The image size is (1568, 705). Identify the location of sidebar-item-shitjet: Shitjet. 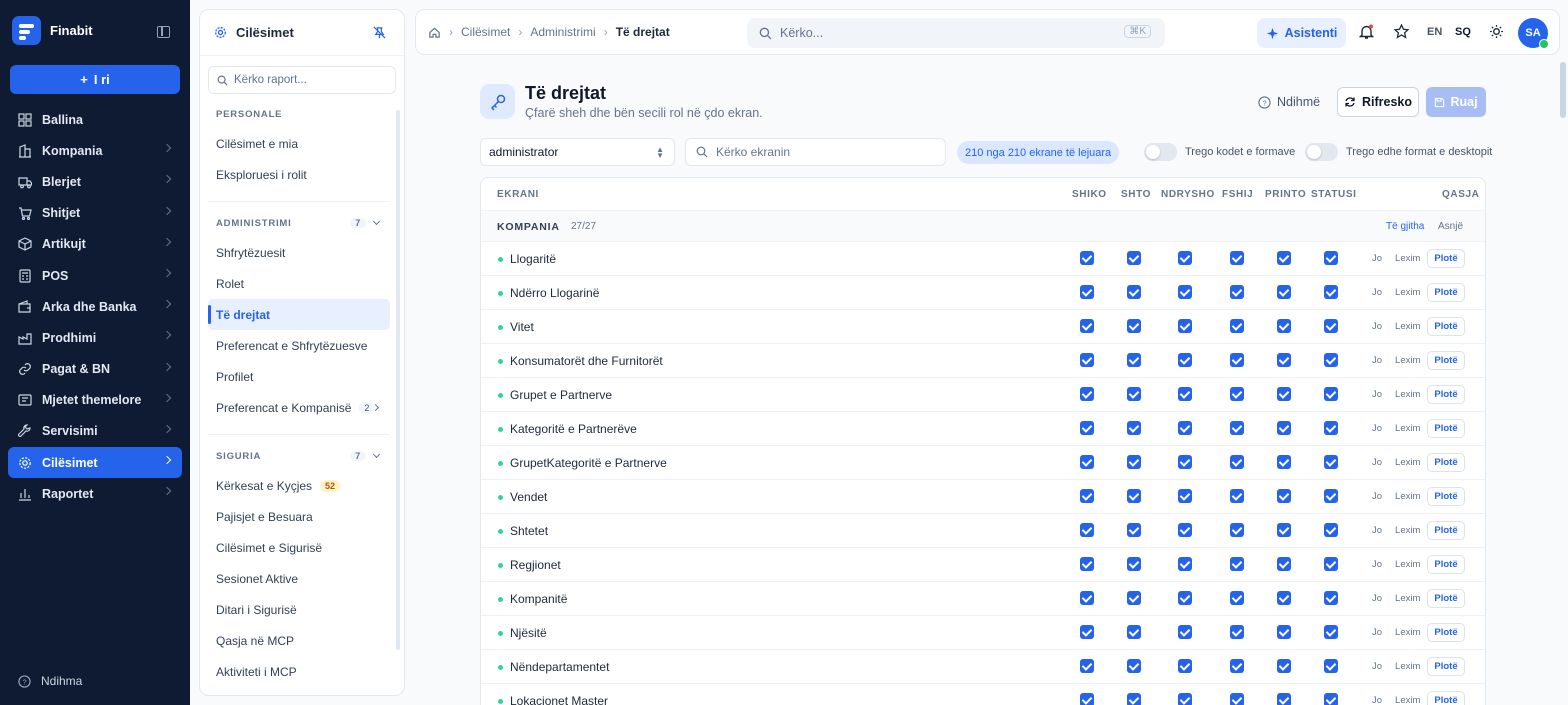
(95, 213).